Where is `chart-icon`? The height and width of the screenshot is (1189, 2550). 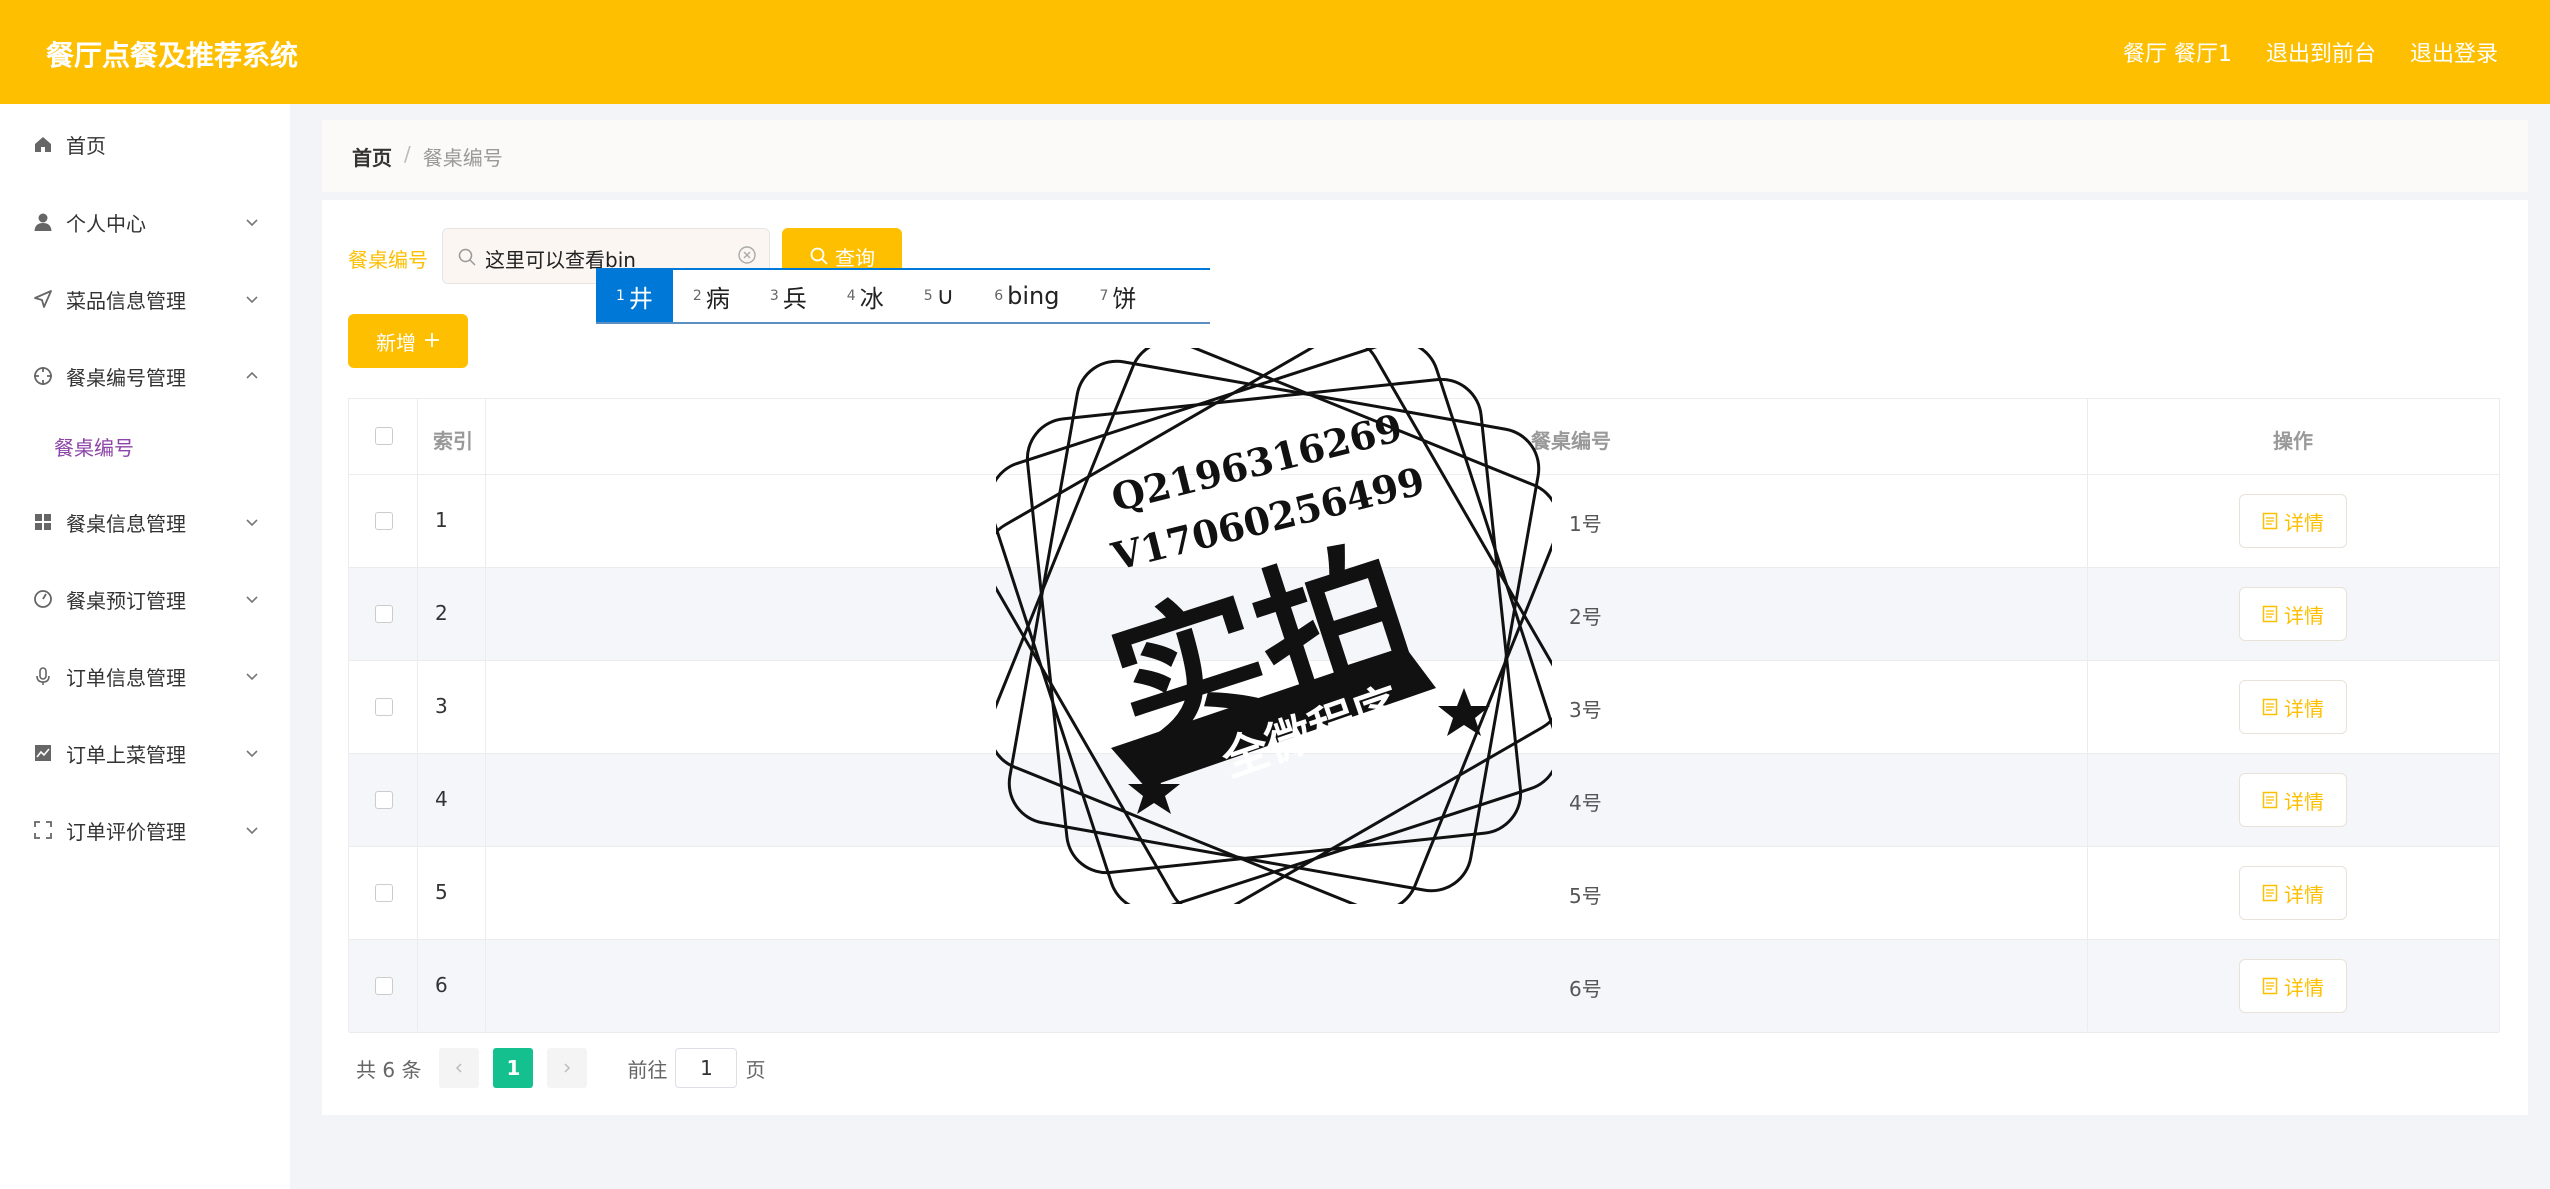 chart-icon is located at coordinates (43, 753).